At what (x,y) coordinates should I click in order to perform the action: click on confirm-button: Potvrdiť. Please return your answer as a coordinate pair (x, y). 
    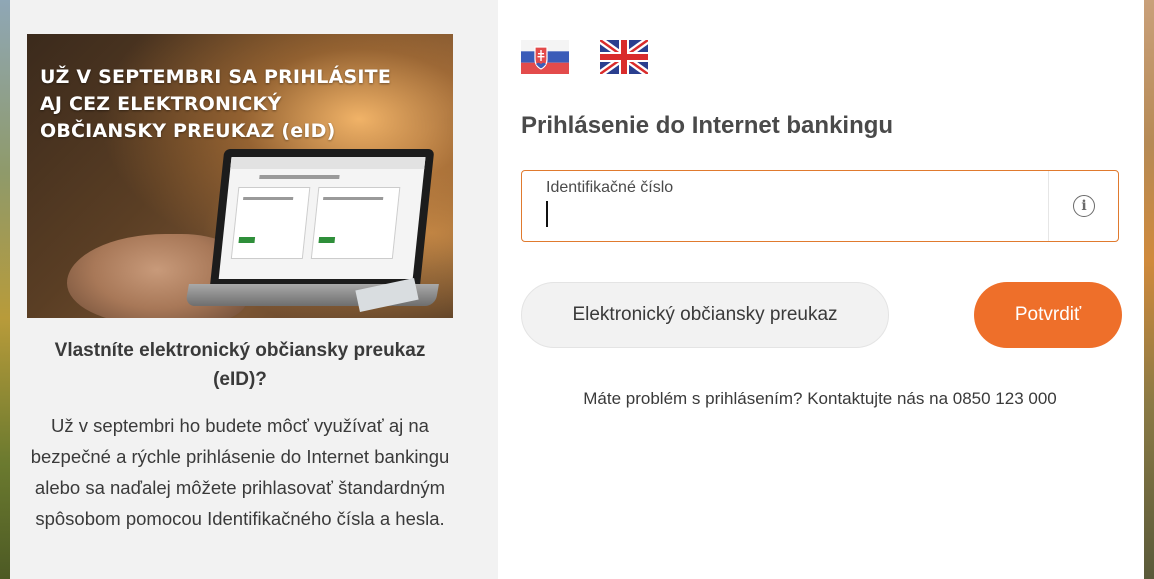
    Looking at the image, I should click on (1048, 315).